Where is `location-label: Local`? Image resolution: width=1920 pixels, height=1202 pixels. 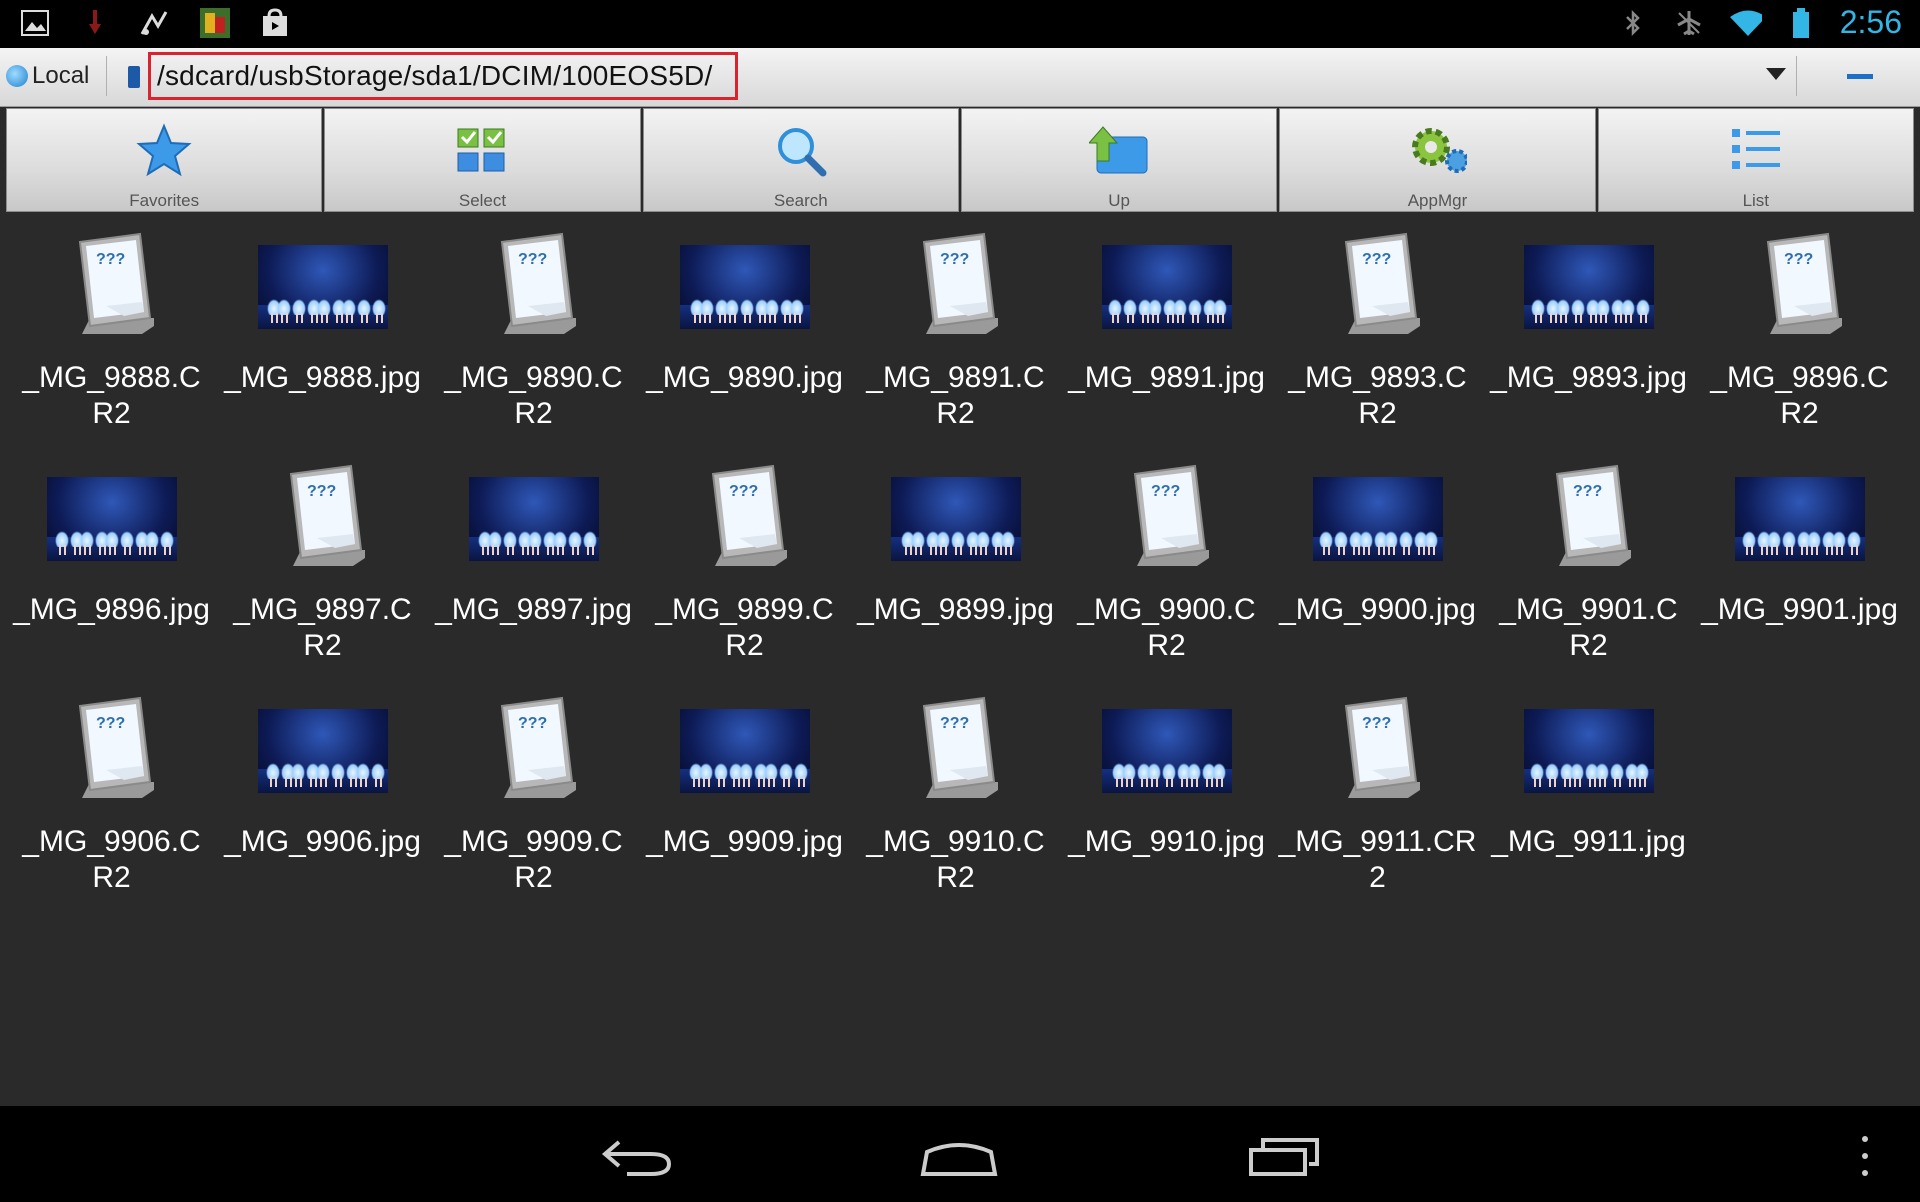 location-label: Local is located at coordinates (61, 75).